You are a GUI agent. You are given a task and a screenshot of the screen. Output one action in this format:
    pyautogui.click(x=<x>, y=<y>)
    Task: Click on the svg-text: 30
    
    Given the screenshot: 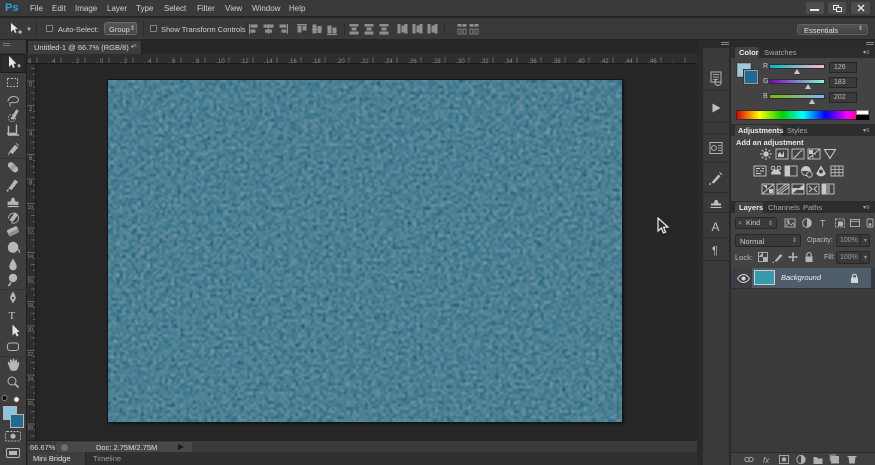 What is the action you would take?
    pyautogui.click(x=461, y=61)
    